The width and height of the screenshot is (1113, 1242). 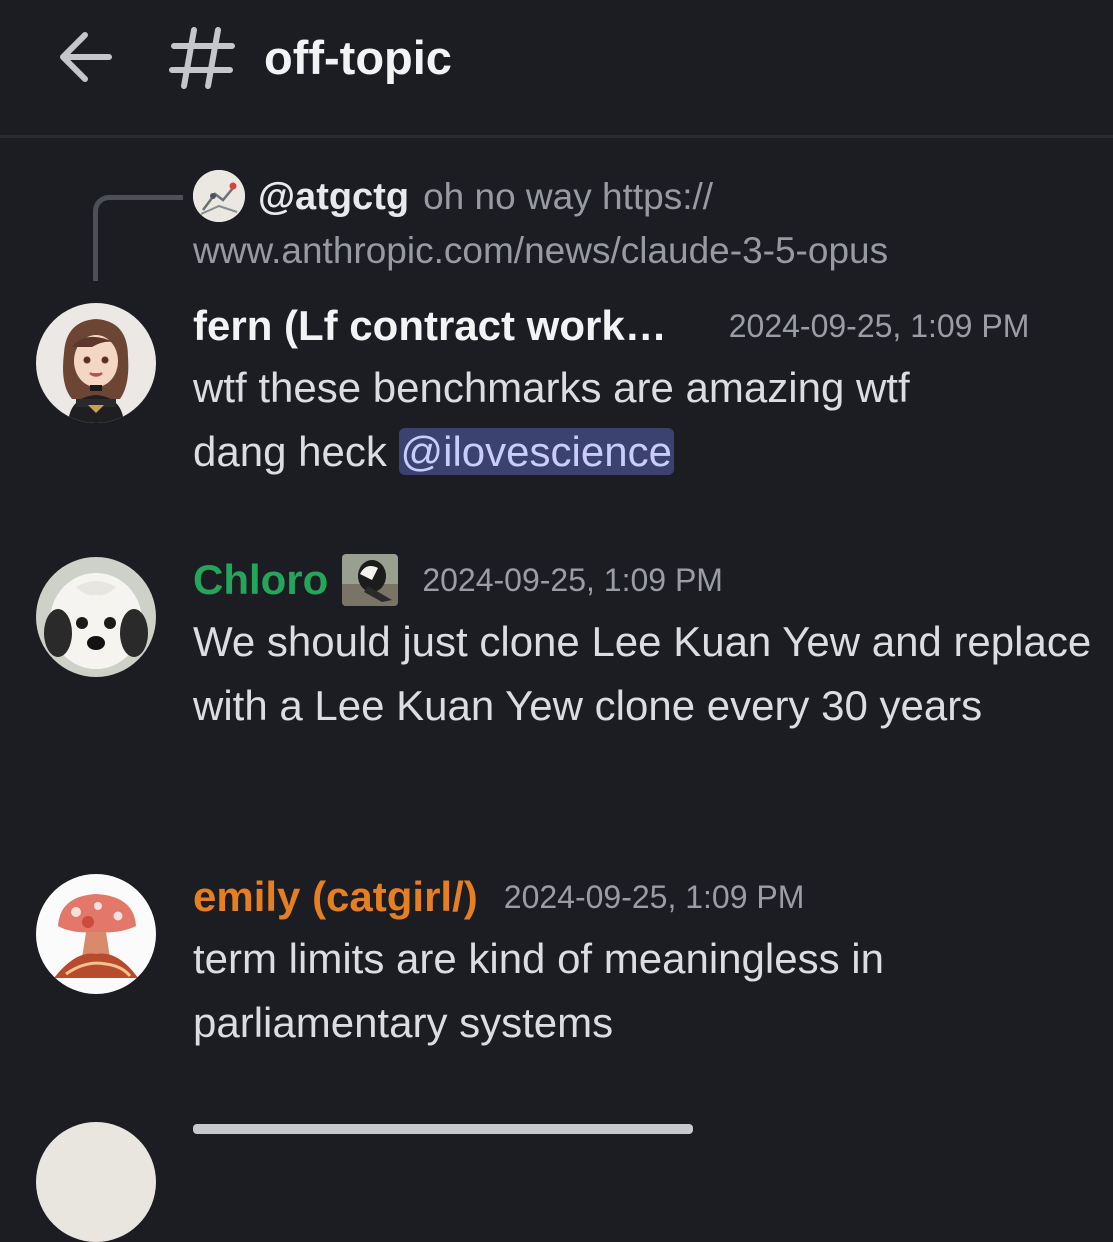 What do you see at coordinates (536, 451) in the screenshot?
I see `user-mention: @ilovescience` at bounding box center [536, 451].